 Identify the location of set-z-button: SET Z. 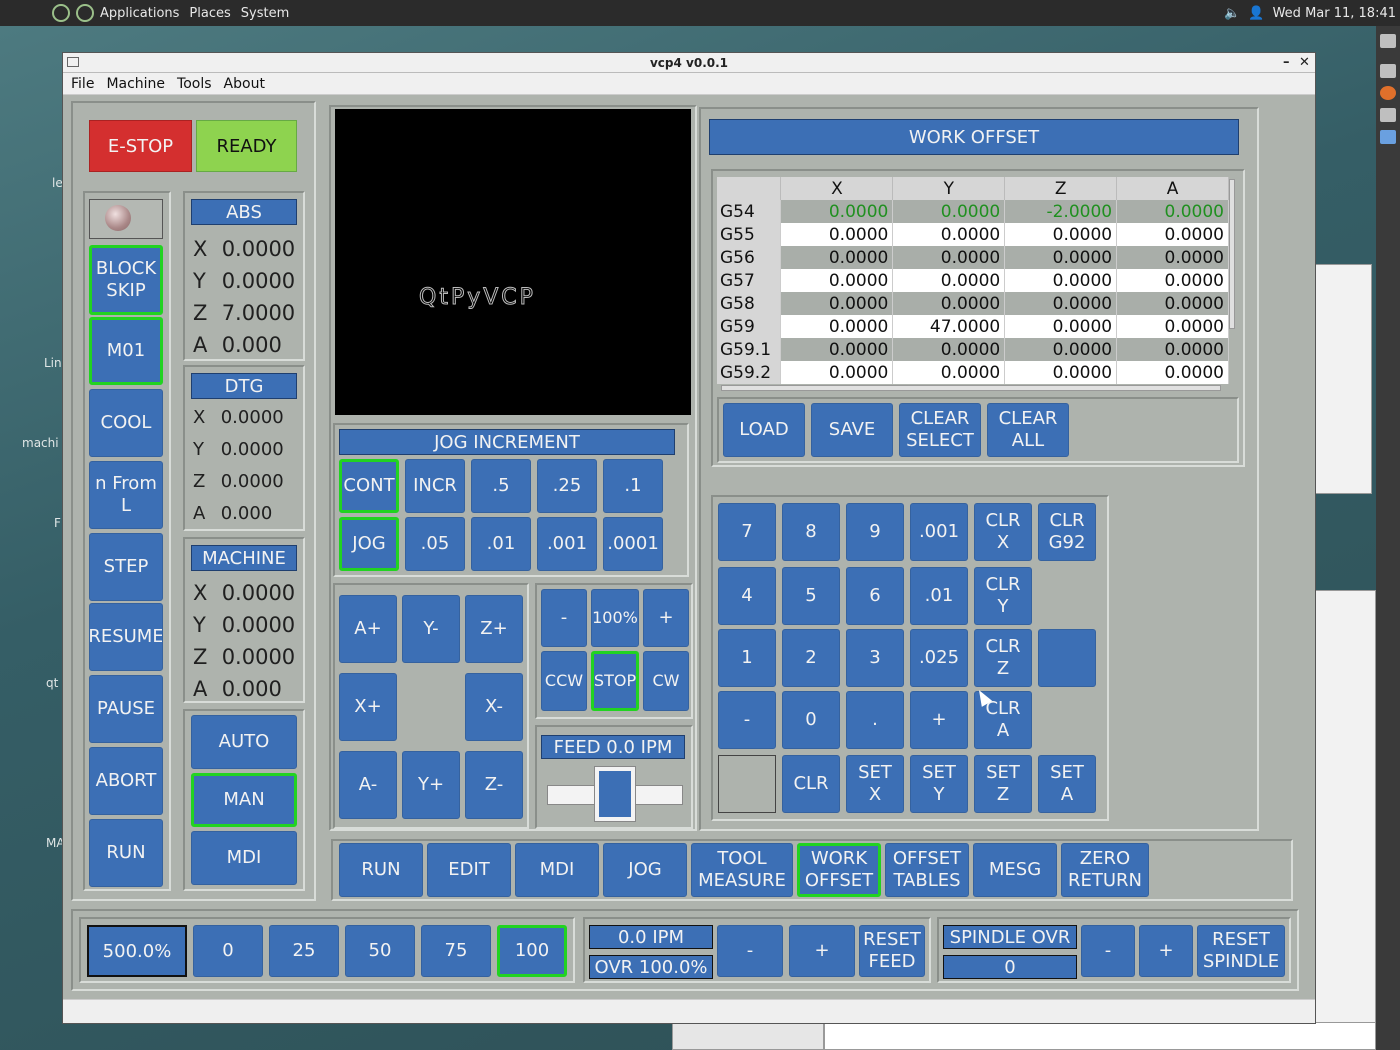
(1003, 784).